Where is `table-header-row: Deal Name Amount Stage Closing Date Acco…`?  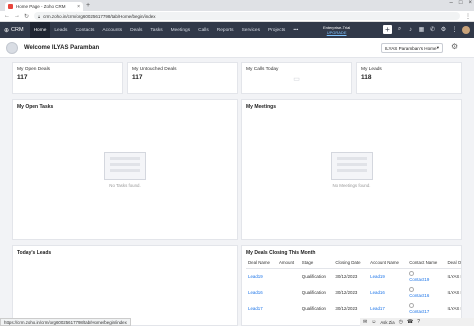 table-header-row: Deal Name Amount Stage Closing Date Acco… is located at coordinates (353, 263).